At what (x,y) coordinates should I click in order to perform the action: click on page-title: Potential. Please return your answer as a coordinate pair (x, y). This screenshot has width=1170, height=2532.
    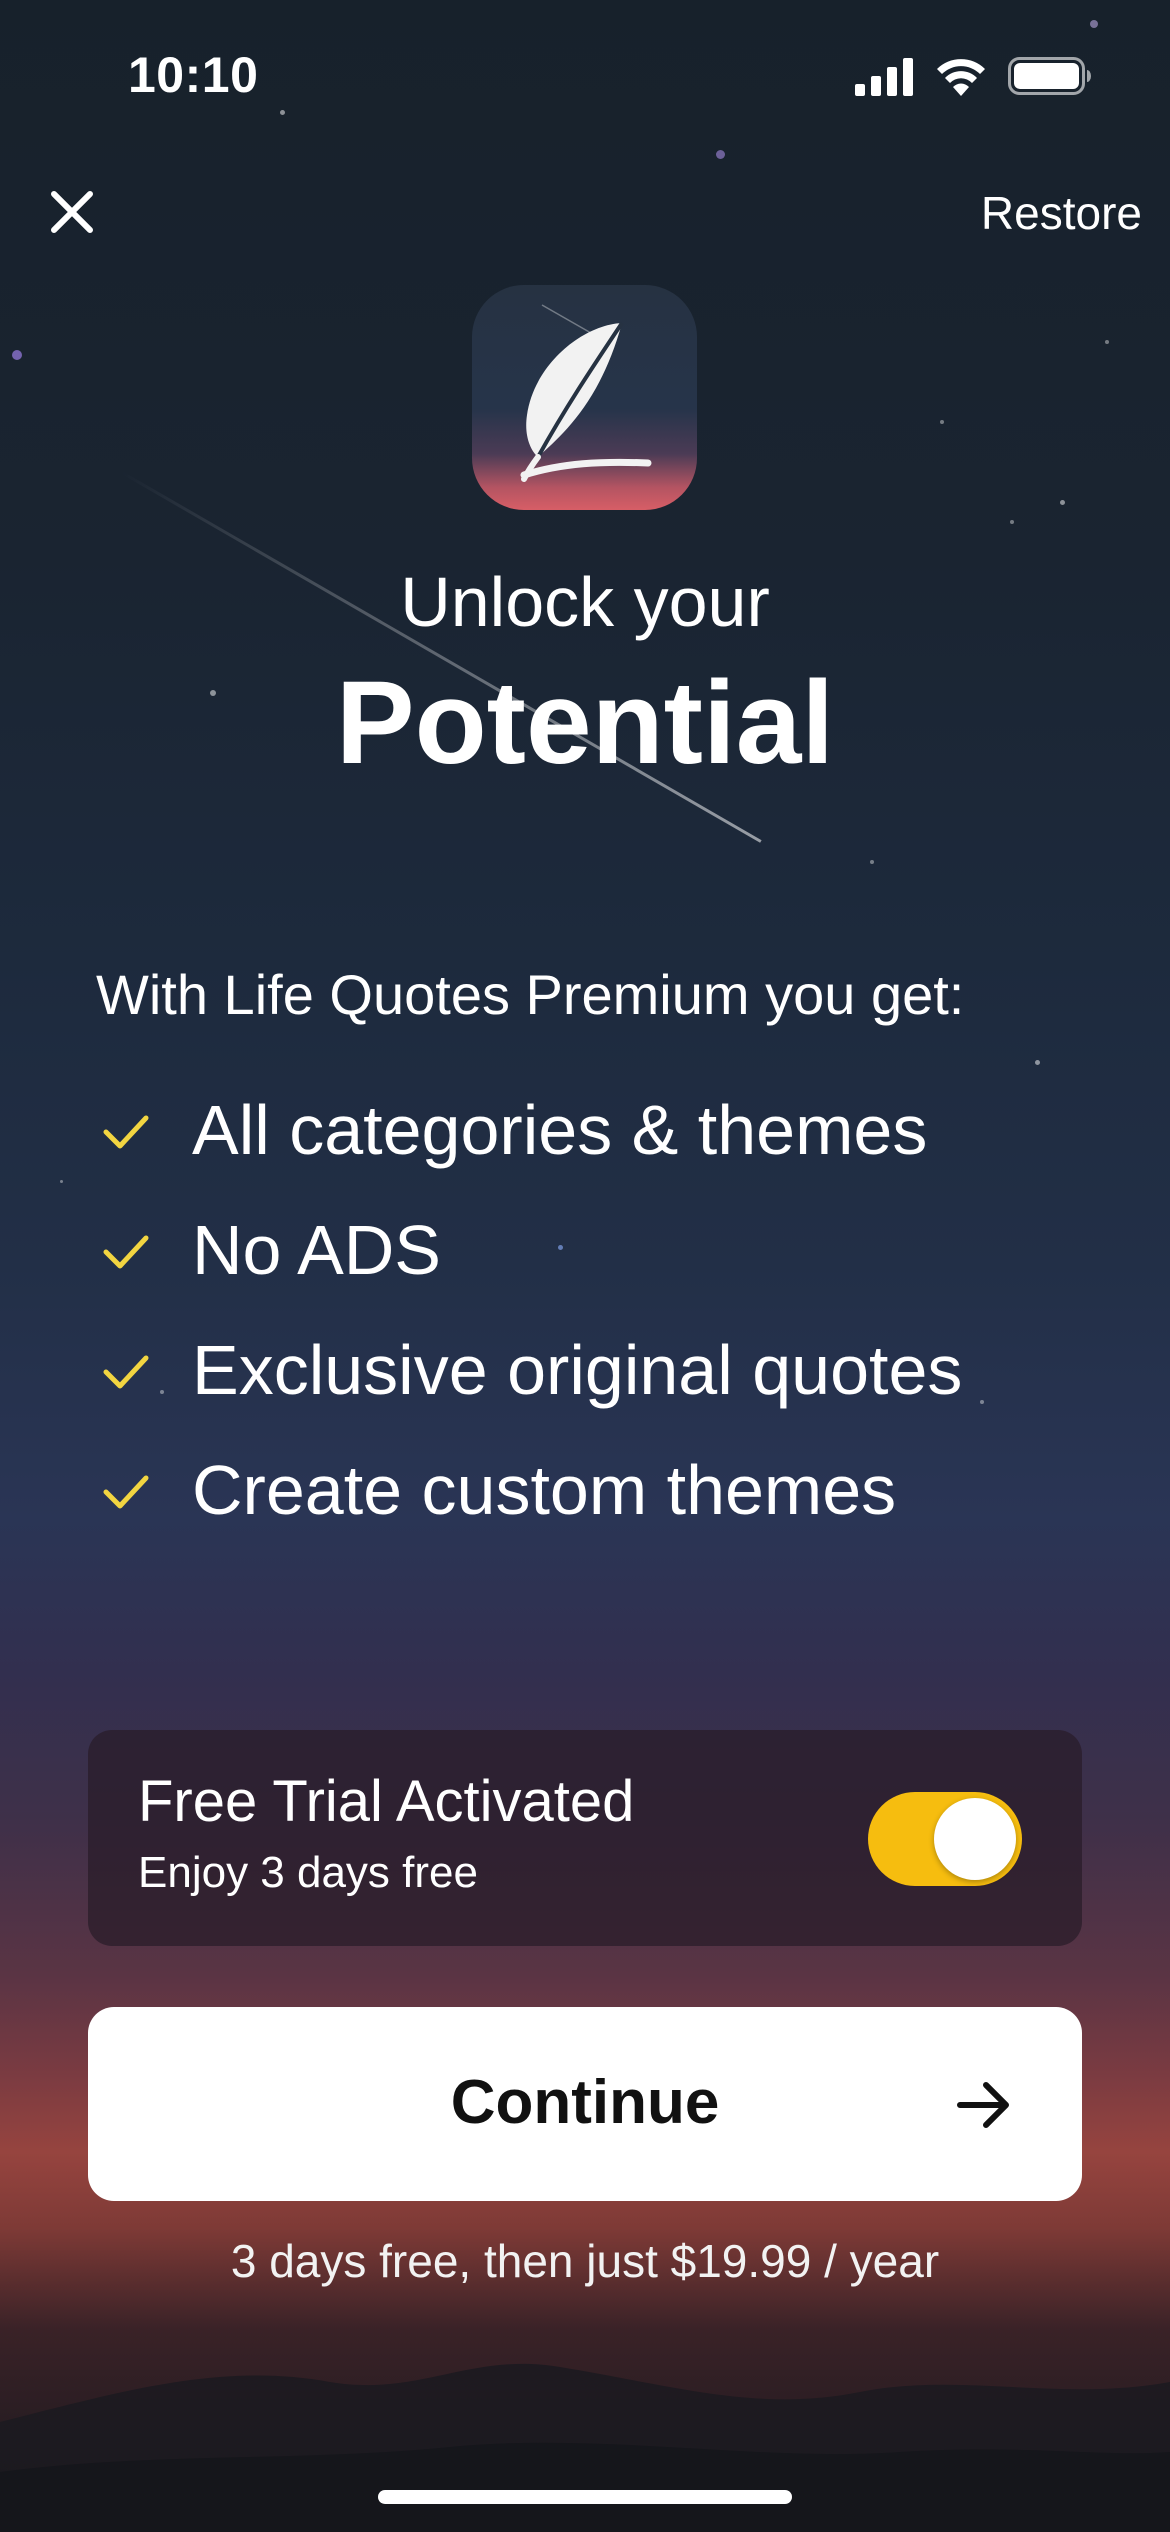
    Looking at the image, I should click on (585, 723).